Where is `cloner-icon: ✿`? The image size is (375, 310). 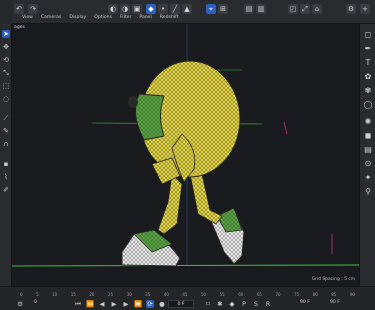 cloner-icon: ✿ is located at coordinates (368, 76).